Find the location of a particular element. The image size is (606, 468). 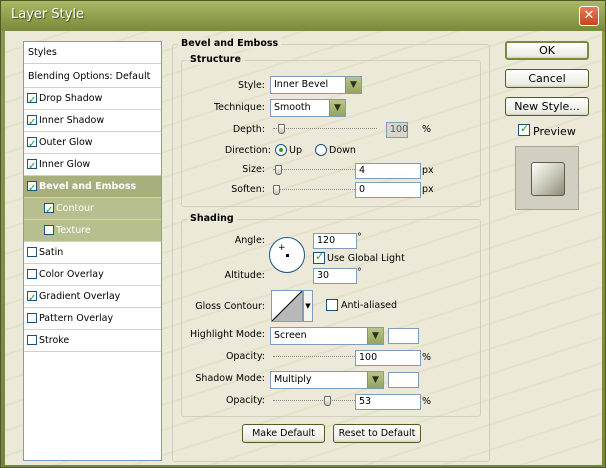

highlight-mode-label: Highlight Mode: is located at coordinates (227, 334).